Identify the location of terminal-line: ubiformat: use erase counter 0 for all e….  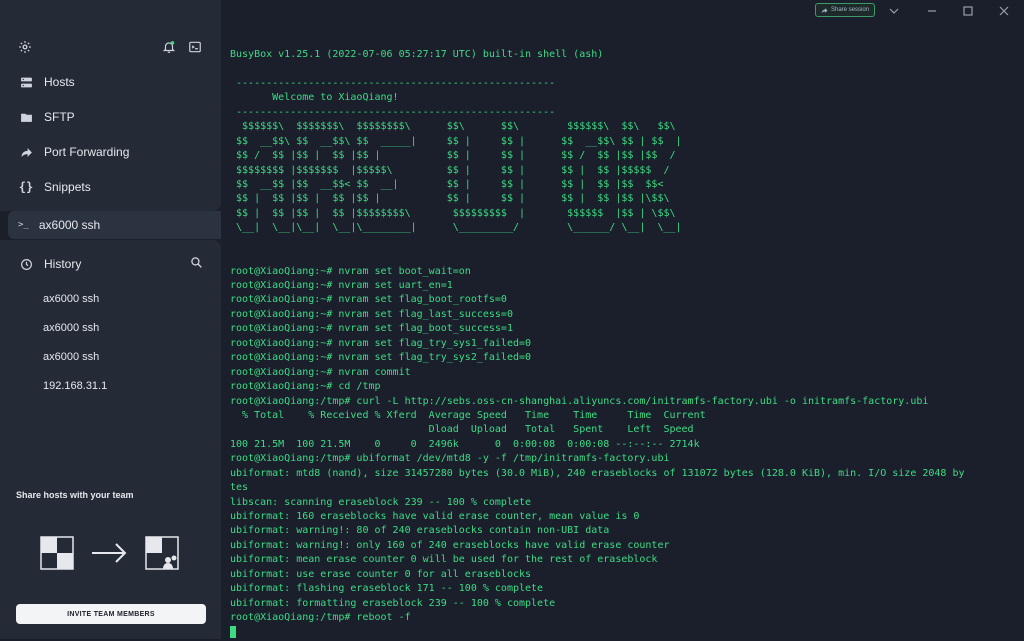
(381, 574).